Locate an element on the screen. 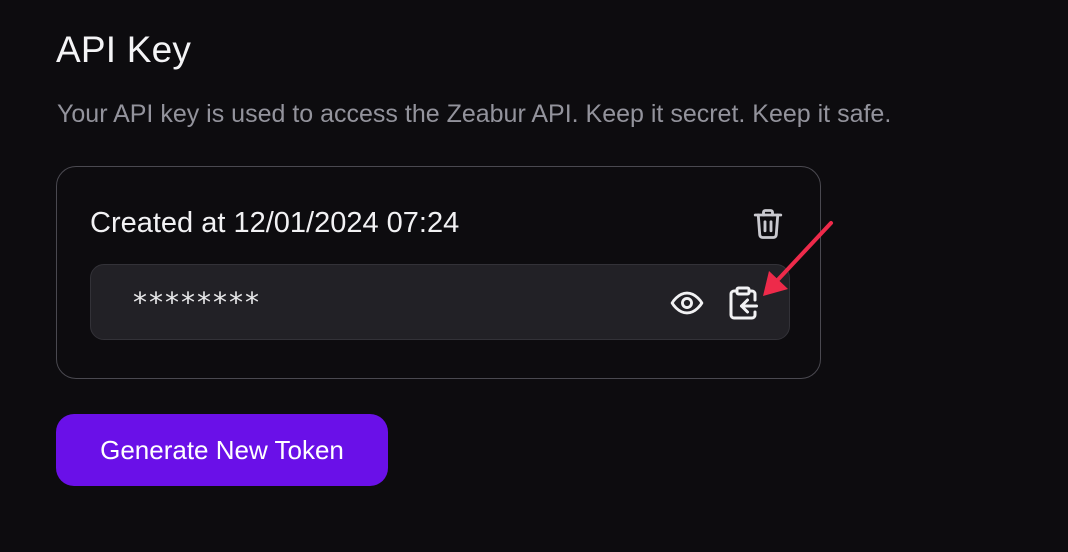  trash-icon is located at coordinates (768, 224).